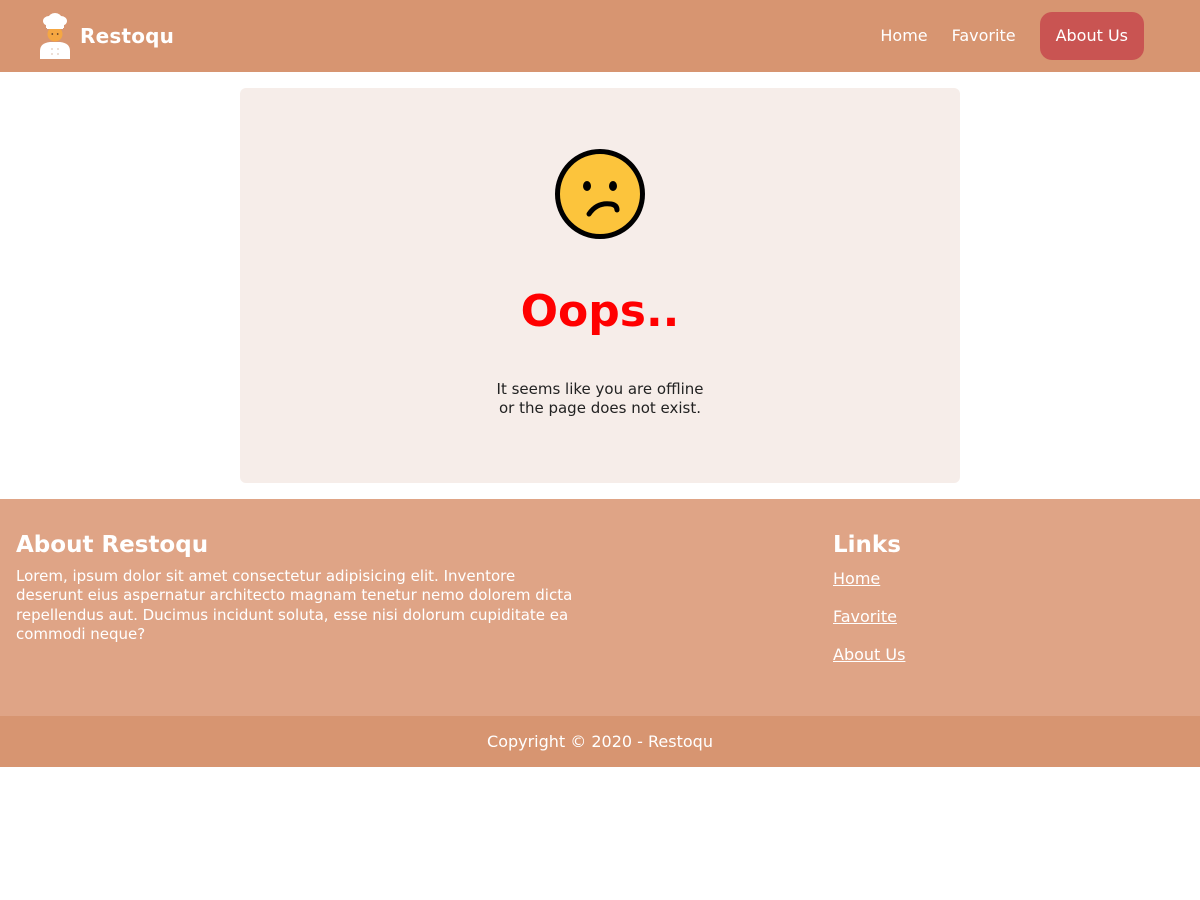 The width and height of the screenshot is (1200, 900). I want to click on nav-favorite: Favorite, so click(984, 36).